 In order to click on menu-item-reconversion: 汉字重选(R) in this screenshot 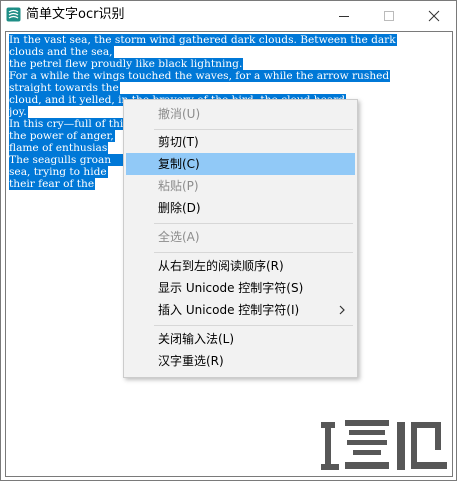, I will do `click(240, 361)`.